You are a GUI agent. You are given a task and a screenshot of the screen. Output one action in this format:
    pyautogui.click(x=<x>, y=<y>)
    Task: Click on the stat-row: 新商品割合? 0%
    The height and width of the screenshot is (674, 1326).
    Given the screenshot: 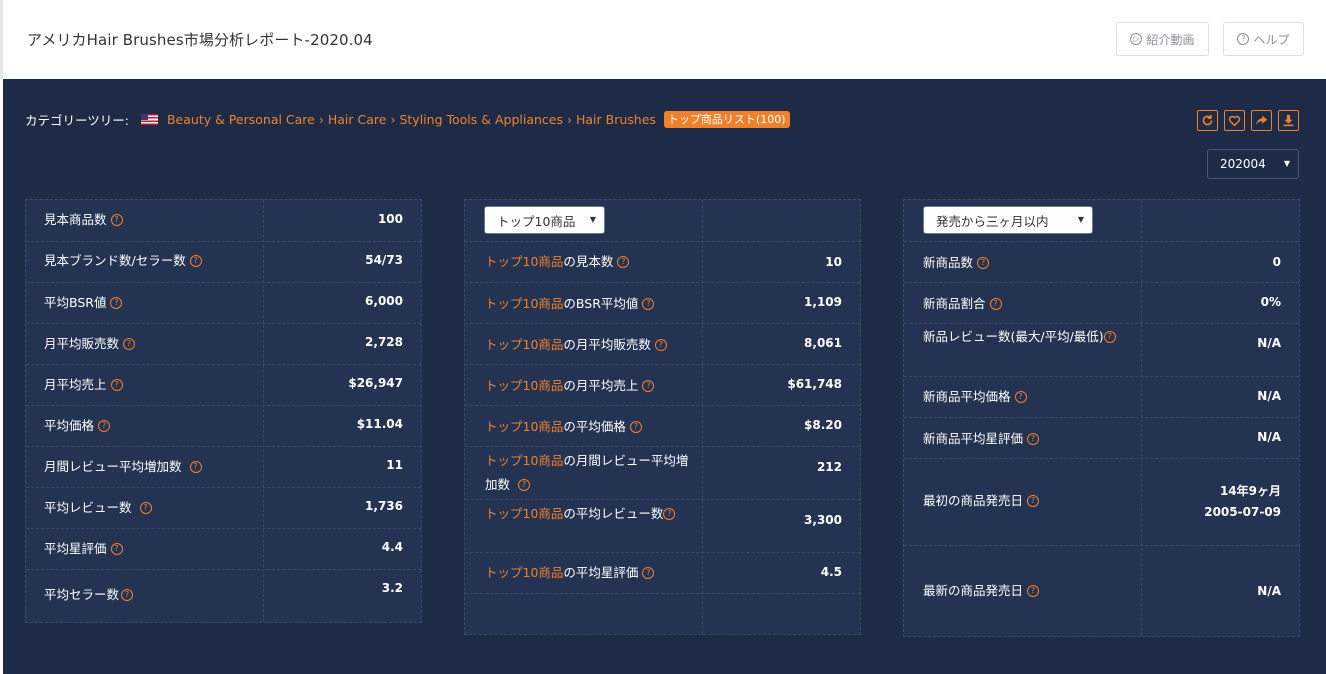 What is the action you would take?
    pyautogui.click(x=1101, y=302)
    